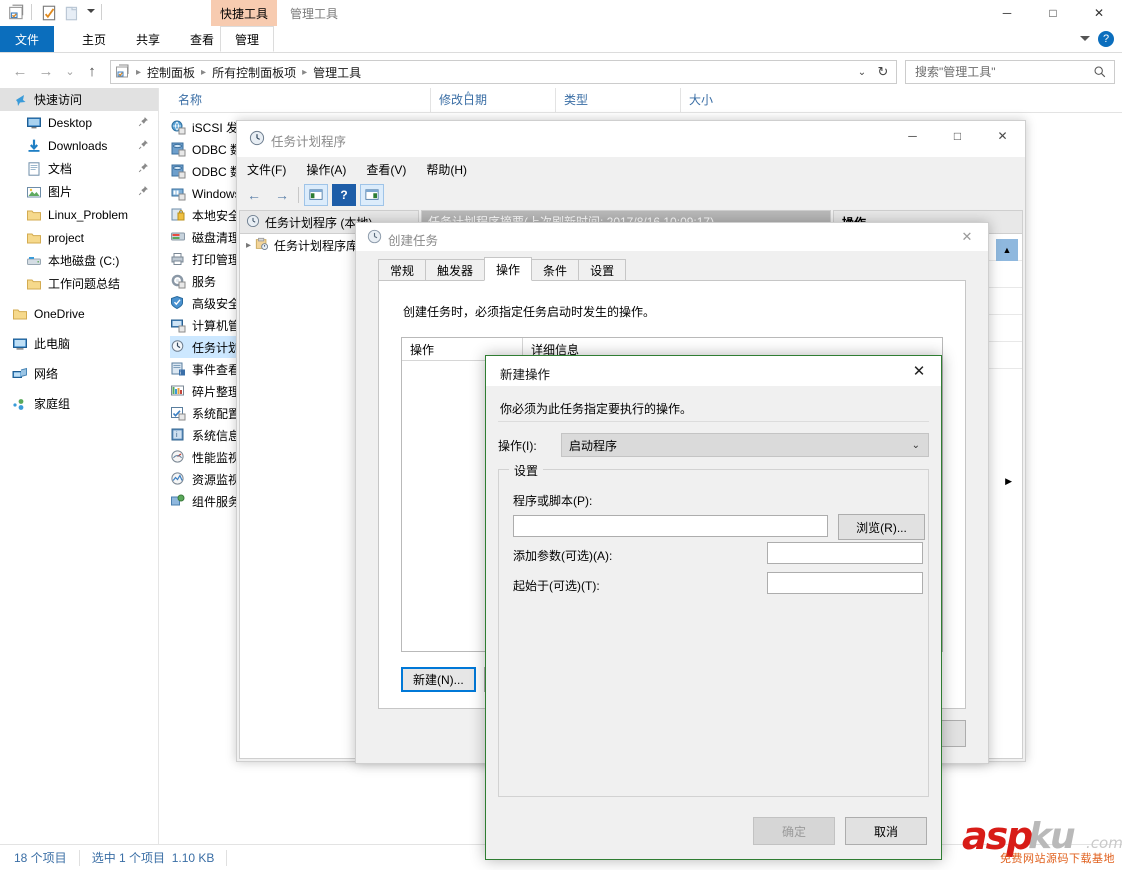 The image size is (1122, 870). I want to click on breadcrumb-root-icon, so click(123, 72).